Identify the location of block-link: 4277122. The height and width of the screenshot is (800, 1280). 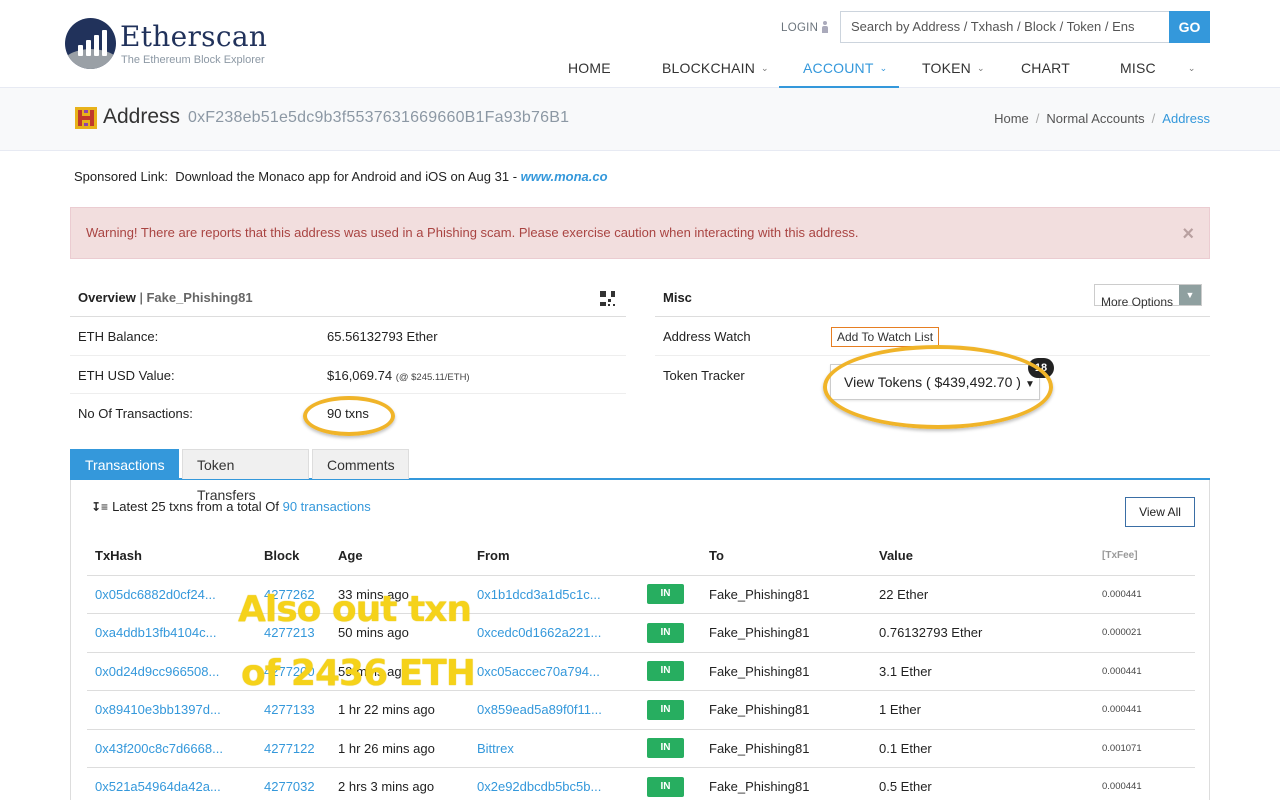
(289, 748).